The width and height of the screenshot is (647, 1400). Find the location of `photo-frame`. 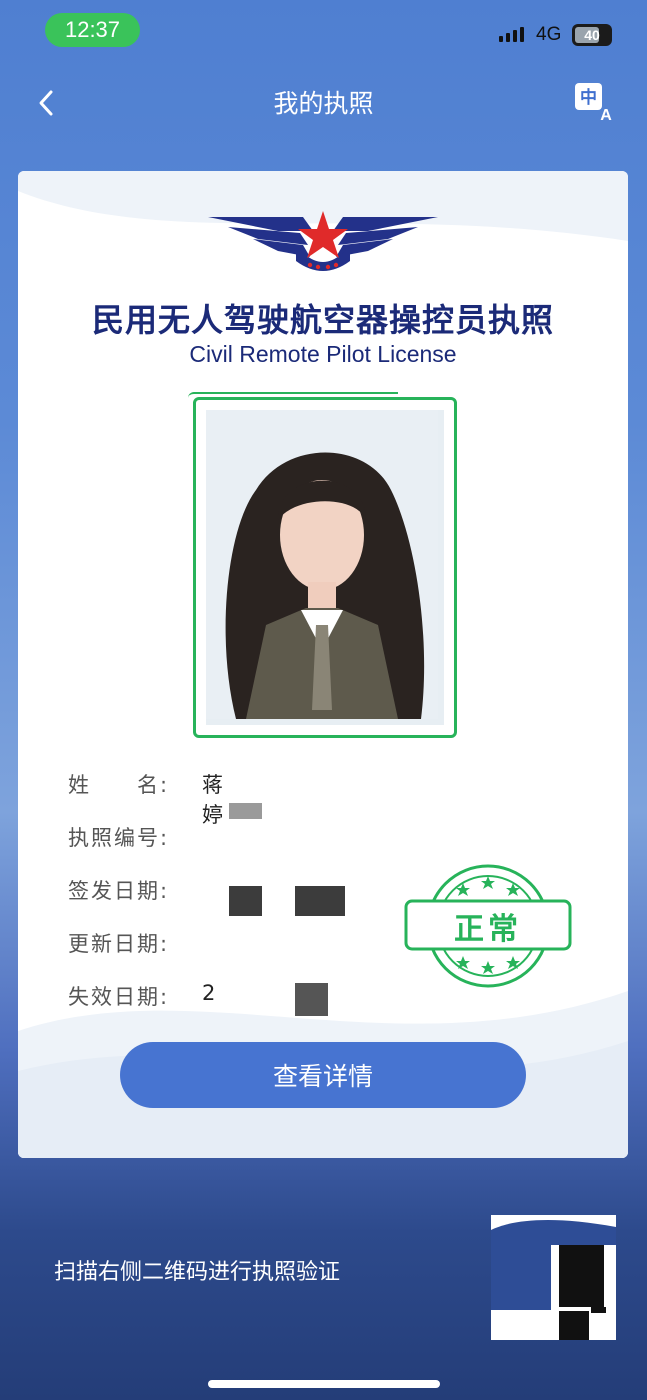

photo-frame is located at coordinates (322, 565).